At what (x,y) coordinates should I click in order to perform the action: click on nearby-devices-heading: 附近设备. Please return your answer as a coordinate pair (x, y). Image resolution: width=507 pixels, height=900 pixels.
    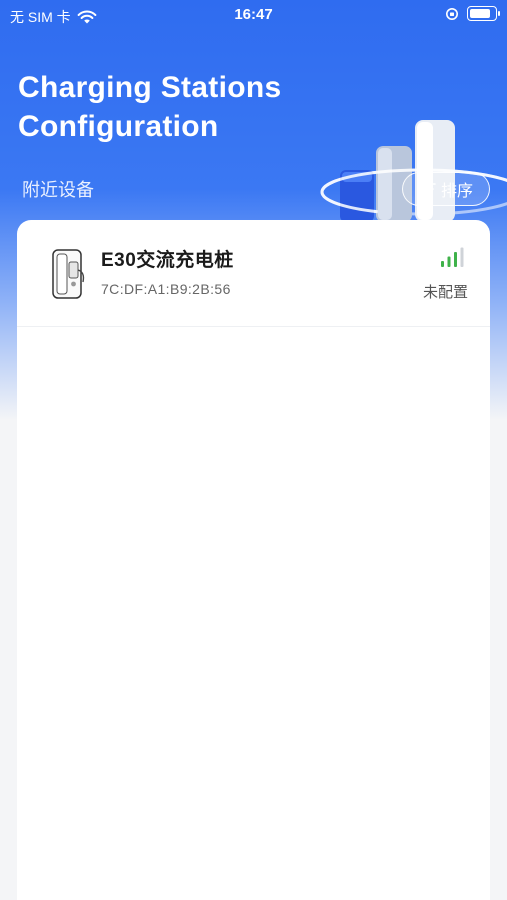
    Looking at the image, I should click on (58, 190).